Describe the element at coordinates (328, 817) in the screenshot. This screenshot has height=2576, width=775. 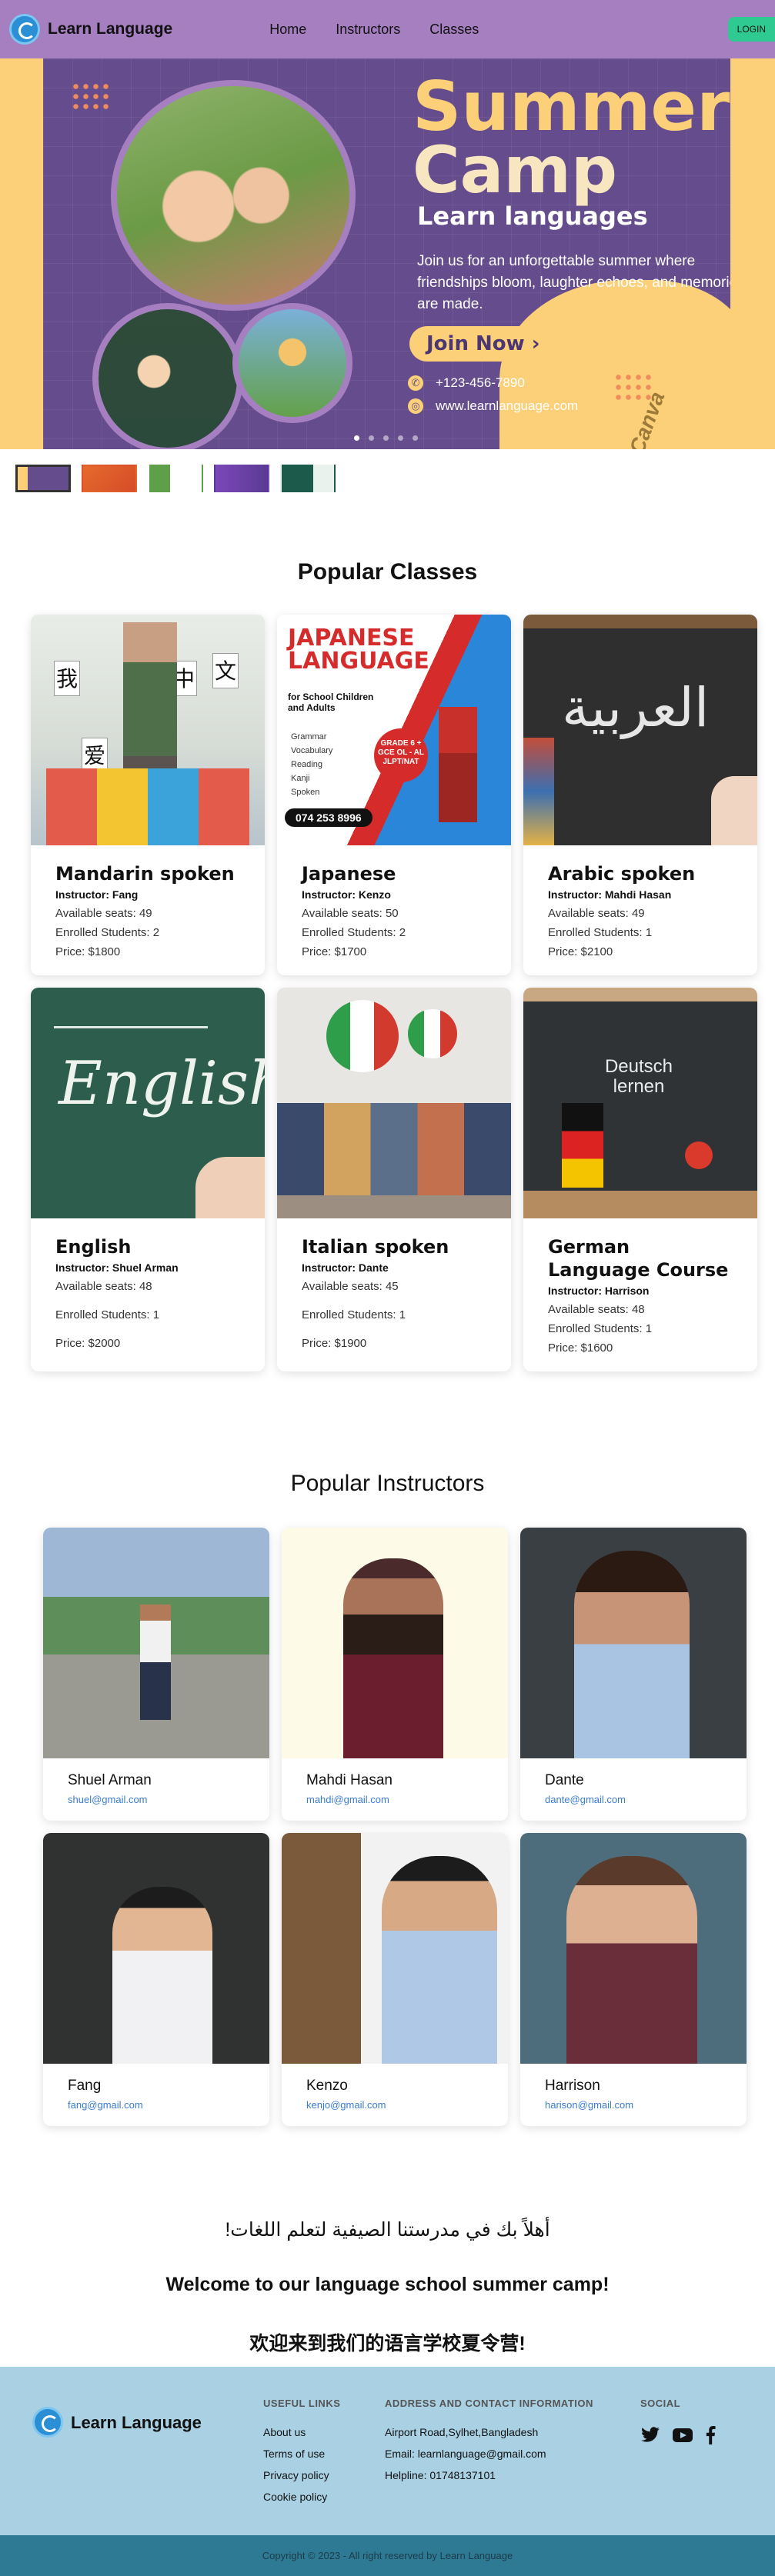
I see `japanese-phone-badge: 074 253 8996` at that location.